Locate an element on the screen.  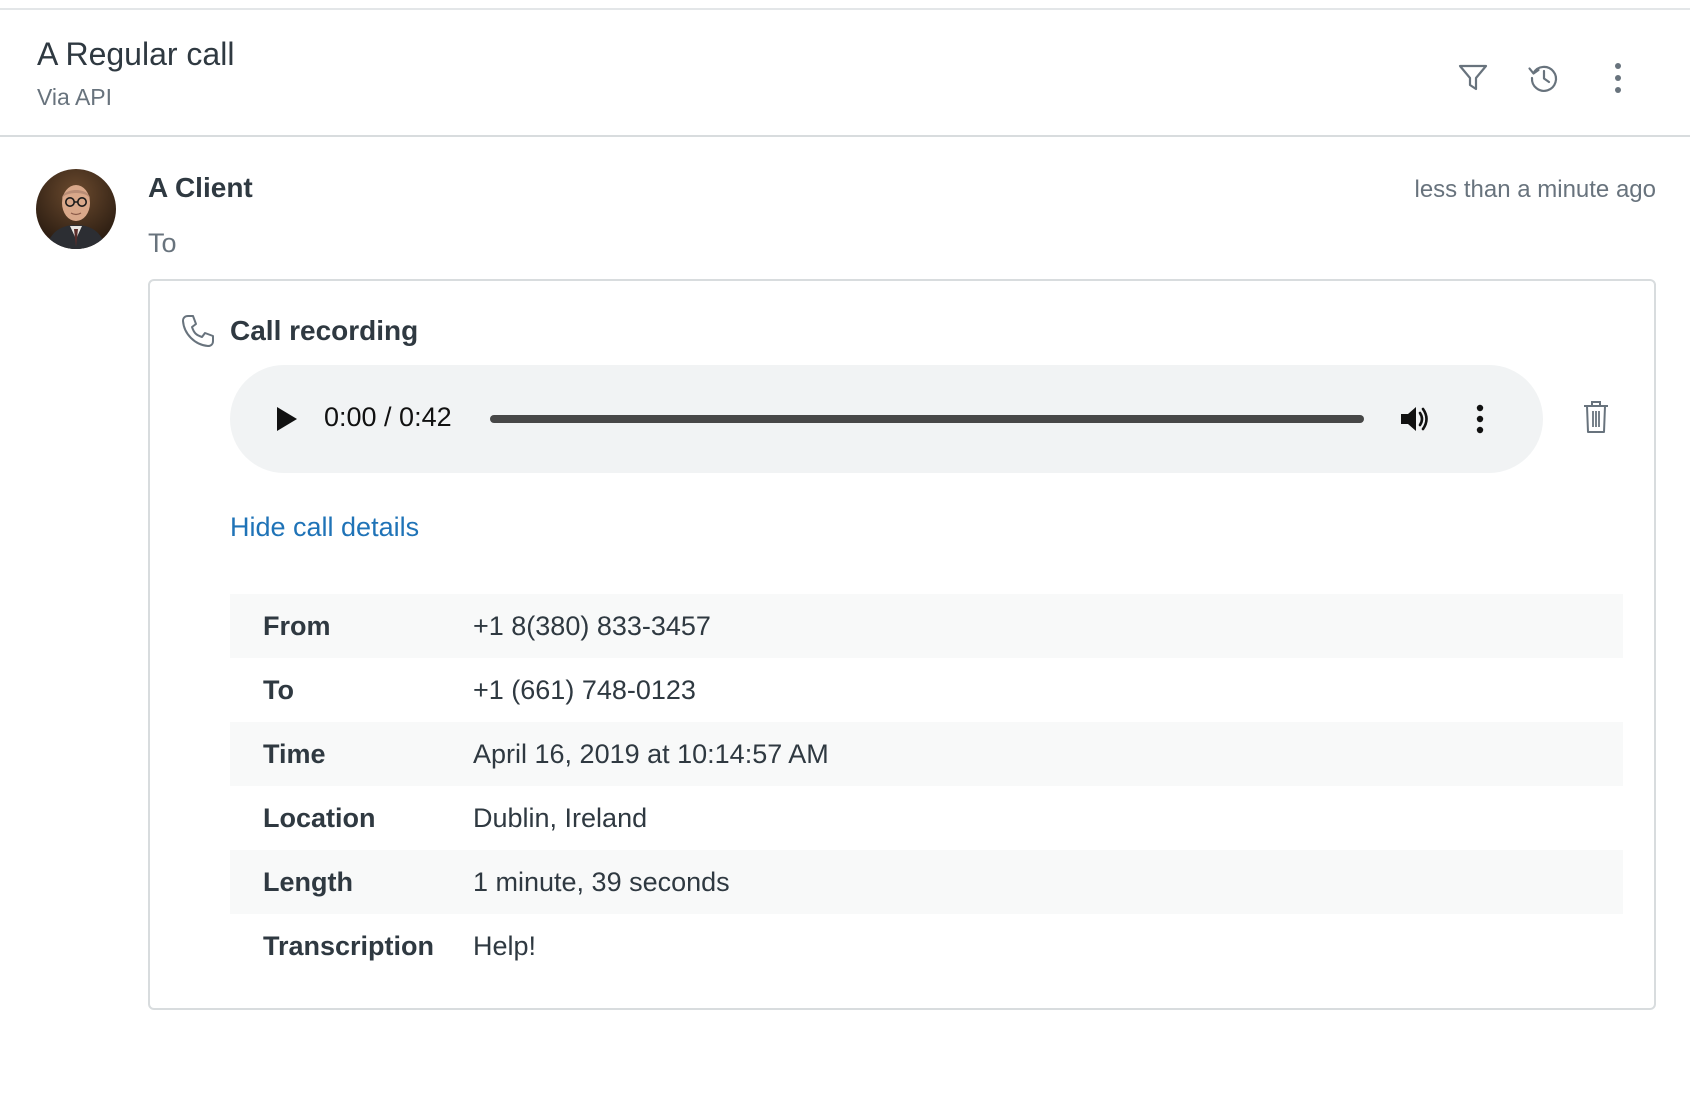
avatar is located at coordinates (76, 209).